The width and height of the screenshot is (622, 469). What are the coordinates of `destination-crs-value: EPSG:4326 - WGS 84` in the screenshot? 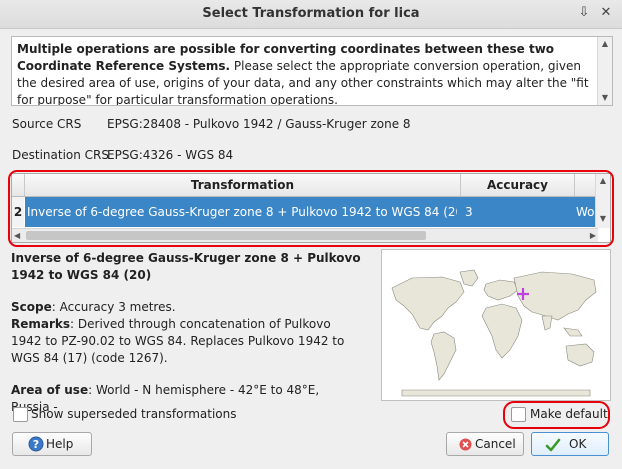 It's located at (170, 155).